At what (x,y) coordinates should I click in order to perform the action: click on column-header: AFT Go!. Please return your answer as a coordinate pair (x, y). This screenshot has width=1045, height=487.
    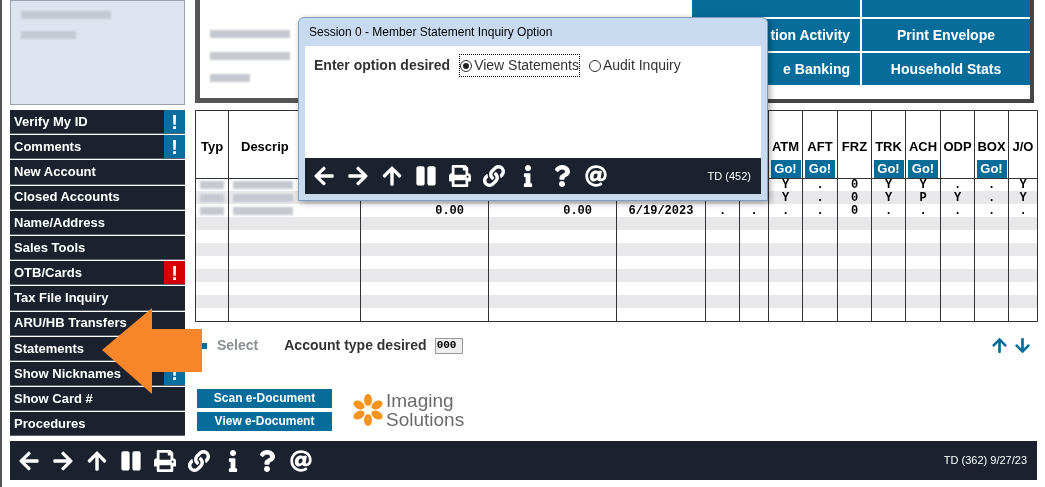
    Looking at the image, I should click on (820, 144).